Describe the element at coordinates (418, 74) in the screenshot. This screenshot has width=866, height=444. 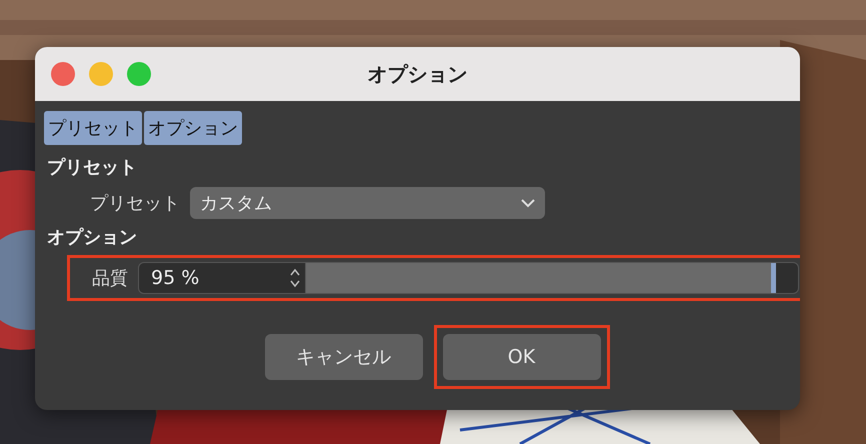
I see `window-title: オプション` at that location.